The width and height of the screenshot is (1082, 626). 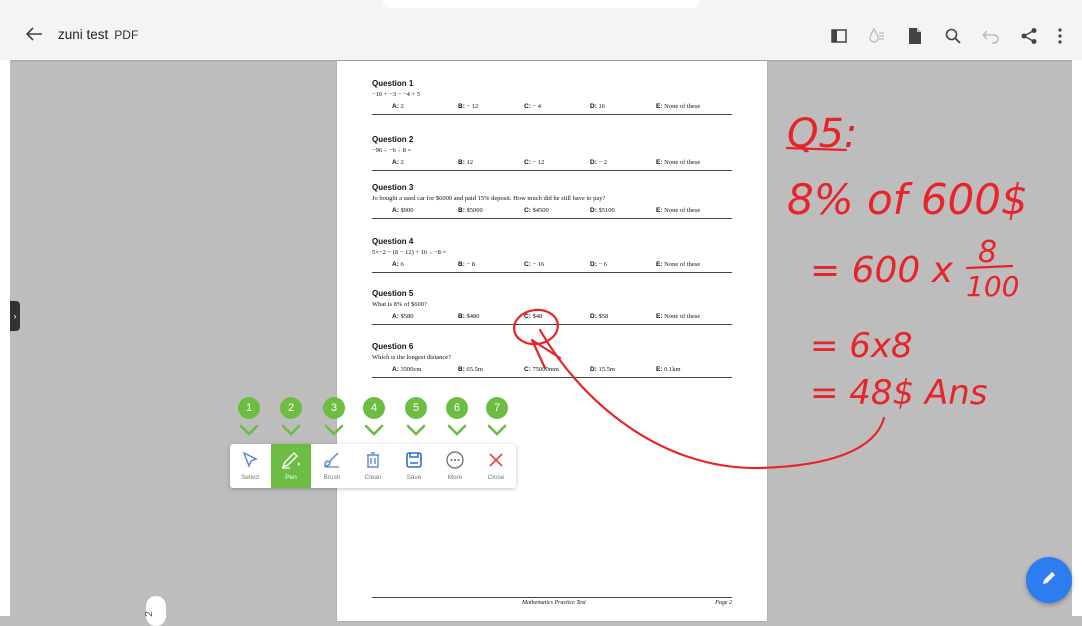 I want to click on question-prompt: −10 + −3 − −4 + 5, so click(x=396, y=94).